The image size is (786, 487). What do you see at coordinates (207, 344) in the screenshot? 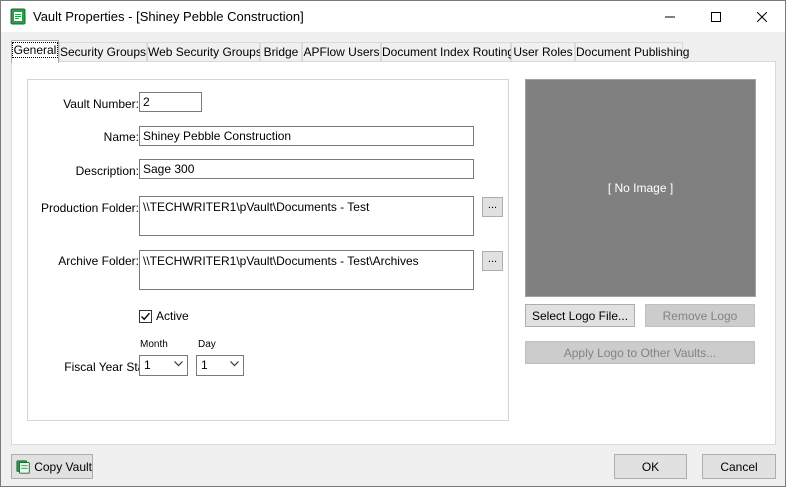
I see `day-label: Day` at bounding box center [207, 344].